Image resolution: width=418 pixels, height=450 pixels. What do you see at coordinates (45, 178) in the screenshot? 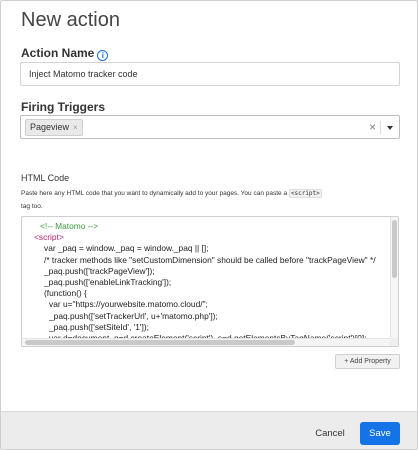
I see `html-code-label: HTML Code` at bounding box center [45, 178].